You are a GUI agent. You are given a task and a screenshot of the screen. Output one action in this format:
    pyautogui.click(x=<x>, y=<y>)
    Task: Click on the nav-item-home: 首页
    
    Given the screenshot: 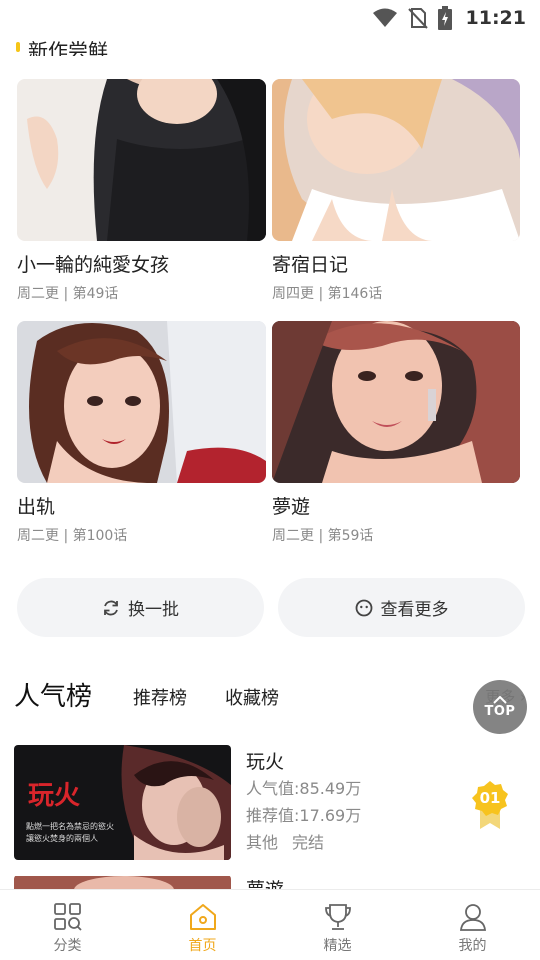 What is the action you would take?
    pyautogui.click(x=202, y=925)
    